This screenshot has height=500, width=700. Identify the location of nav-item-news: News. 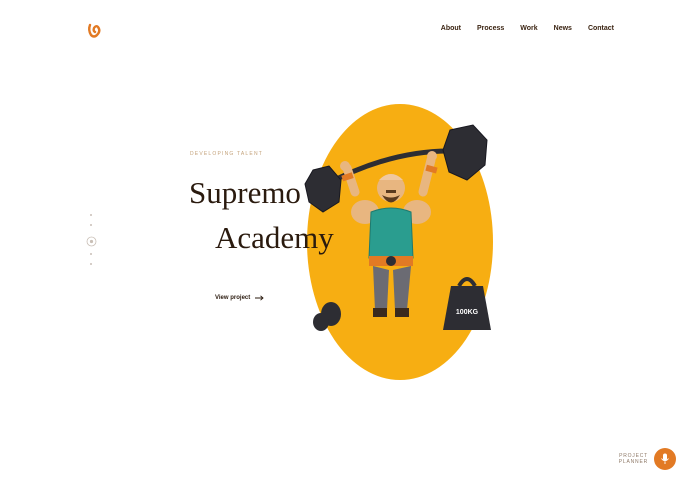
(563, 28).